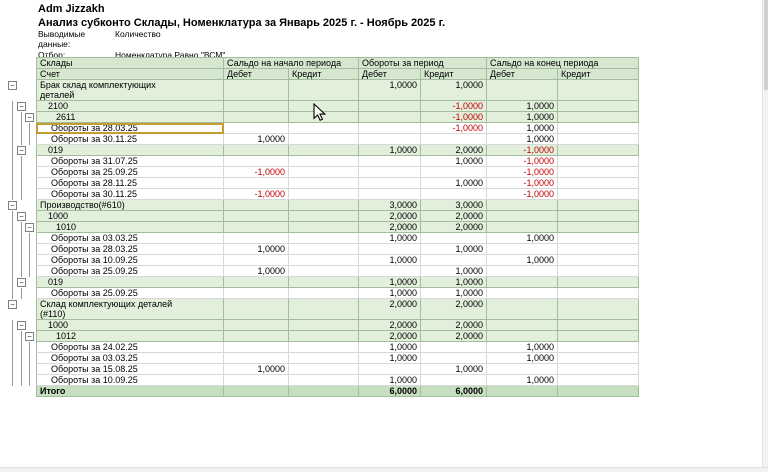 The image size is (768, 472). Describe the element at coordinates (130, 309) in the screenshot. I see `row-label: Склад комплектующих деталей (#110)` at that location.